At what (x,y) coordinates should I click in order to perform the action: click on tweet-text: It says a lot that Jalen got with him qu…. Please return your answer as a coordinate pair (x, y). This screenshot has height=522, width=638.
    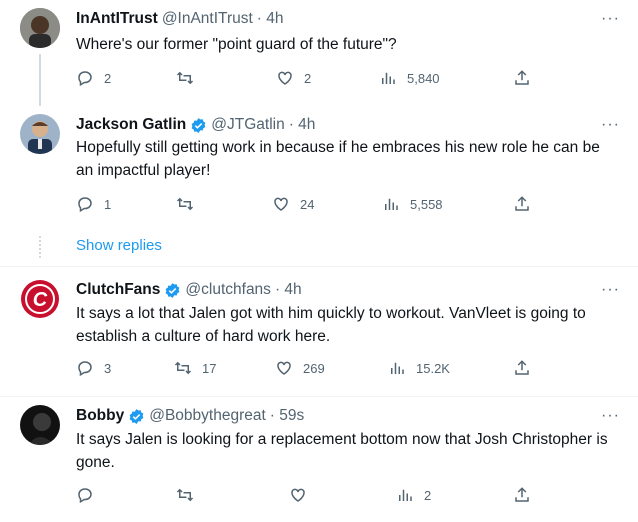
    Looking at the image, I should click on (331, 325).